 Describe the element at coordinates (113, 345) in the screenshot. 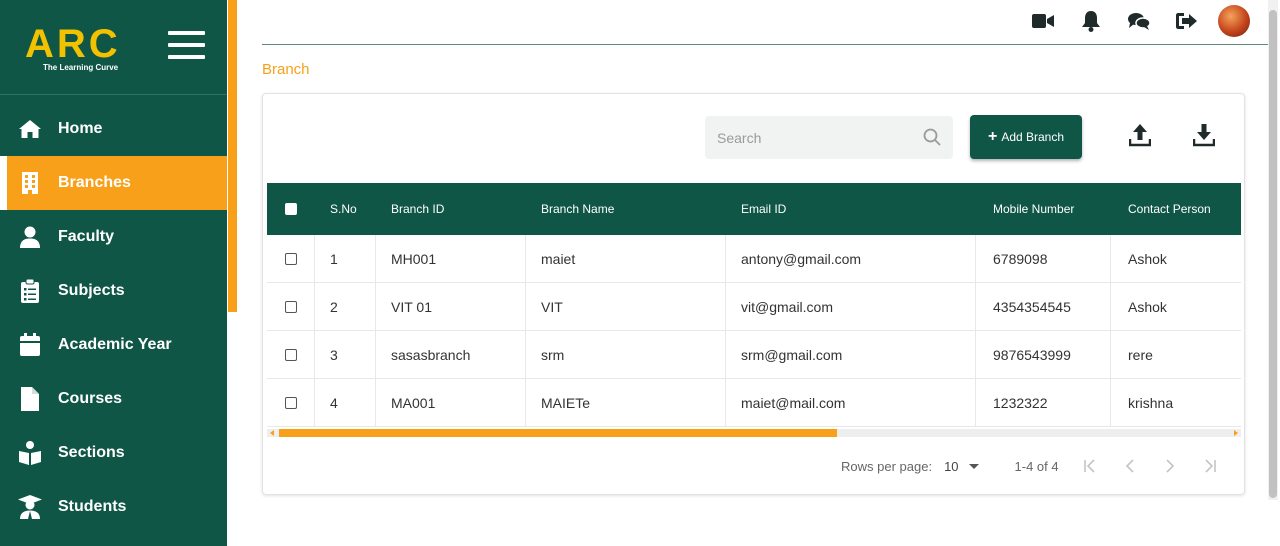

I see `sidebar-item-academic-year: Academic Year` at that location.